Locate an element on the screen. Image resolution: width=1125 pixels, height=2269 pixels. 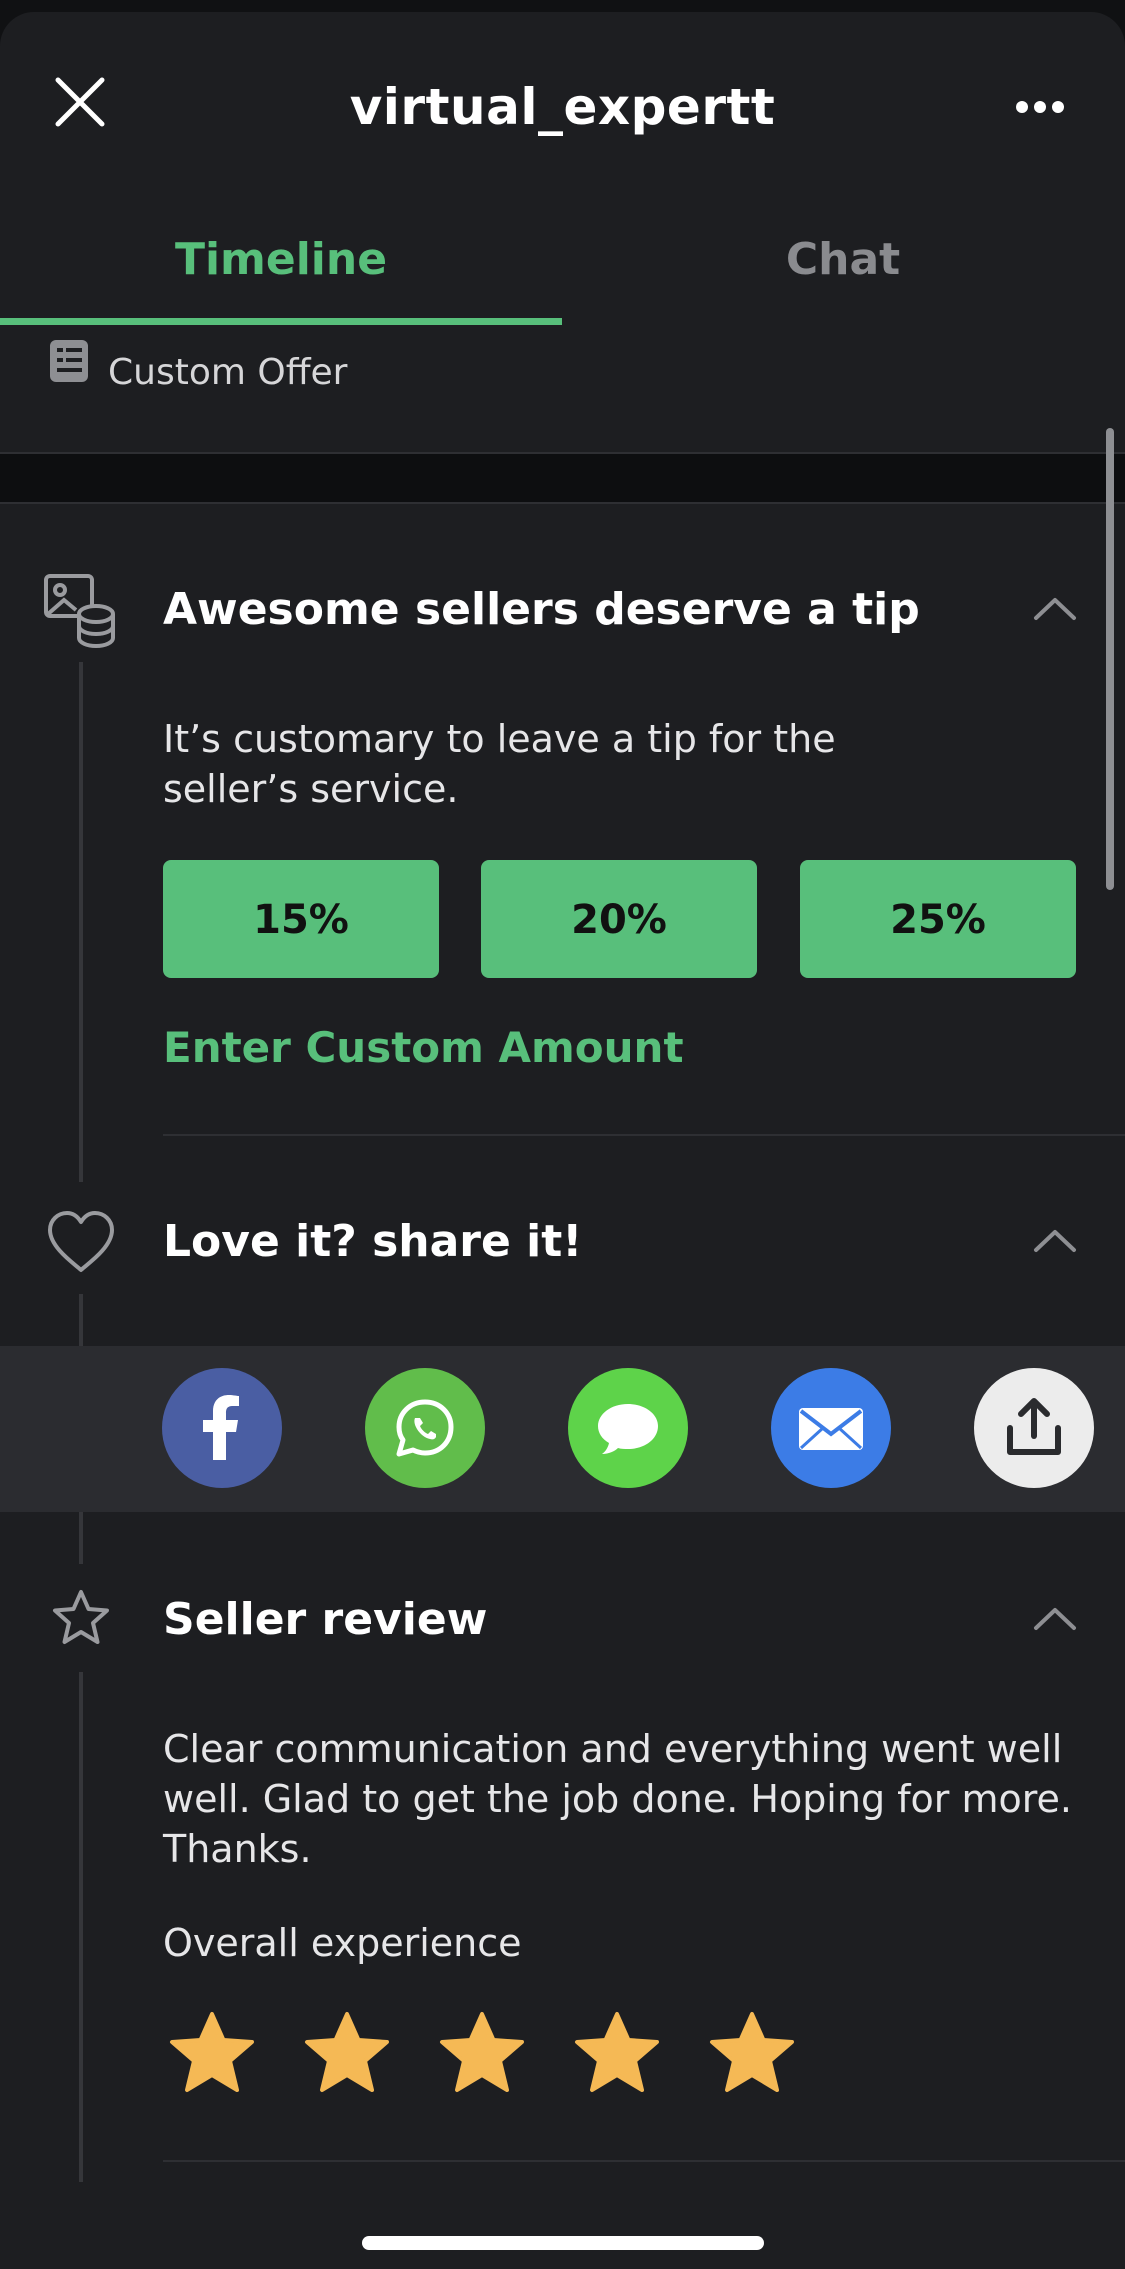
share-mail-button is located at coordinates (831, 1428).